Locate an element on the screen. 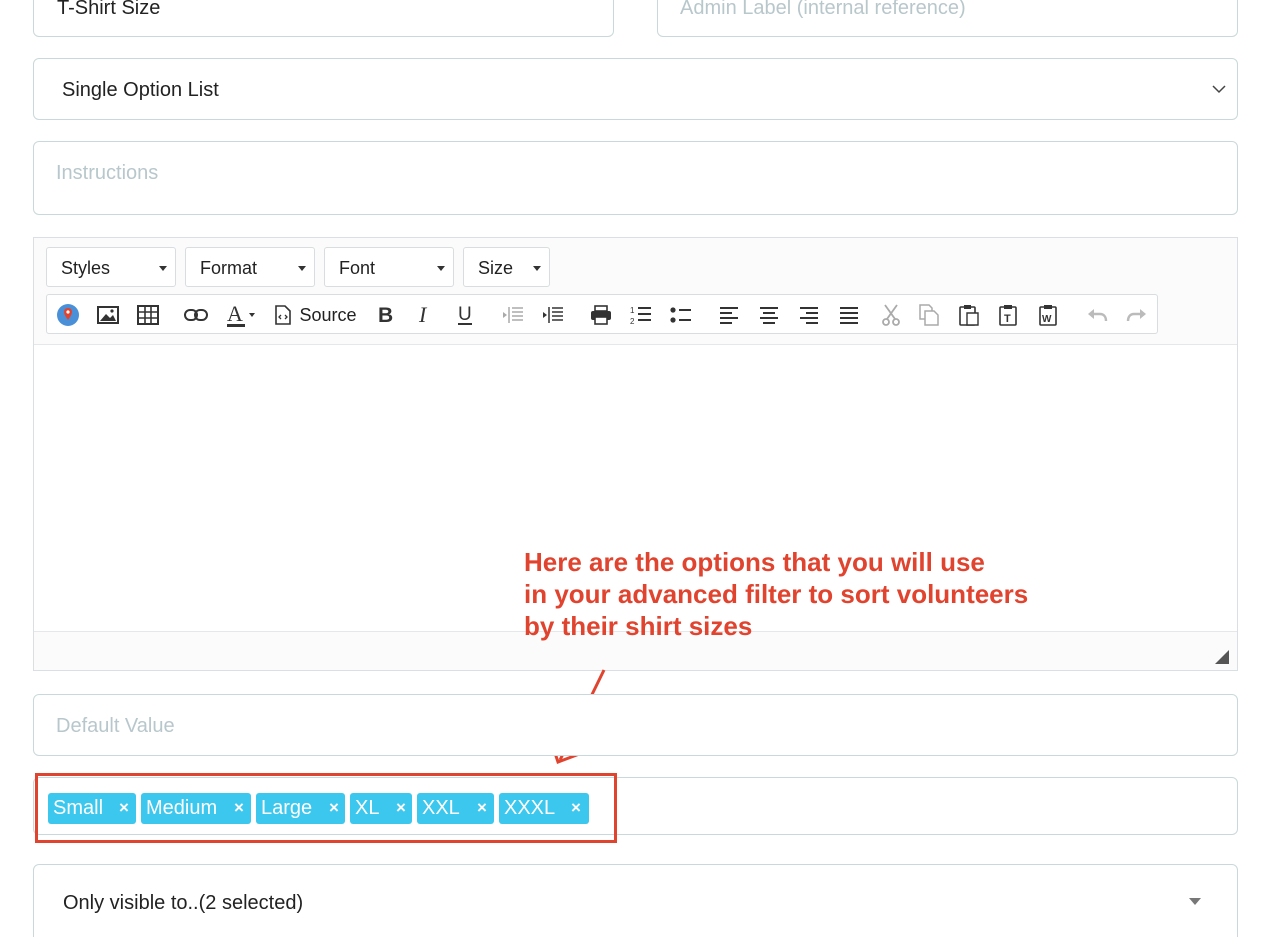  option-tag-xxl: XXL × is located at coordinates (455, 808).